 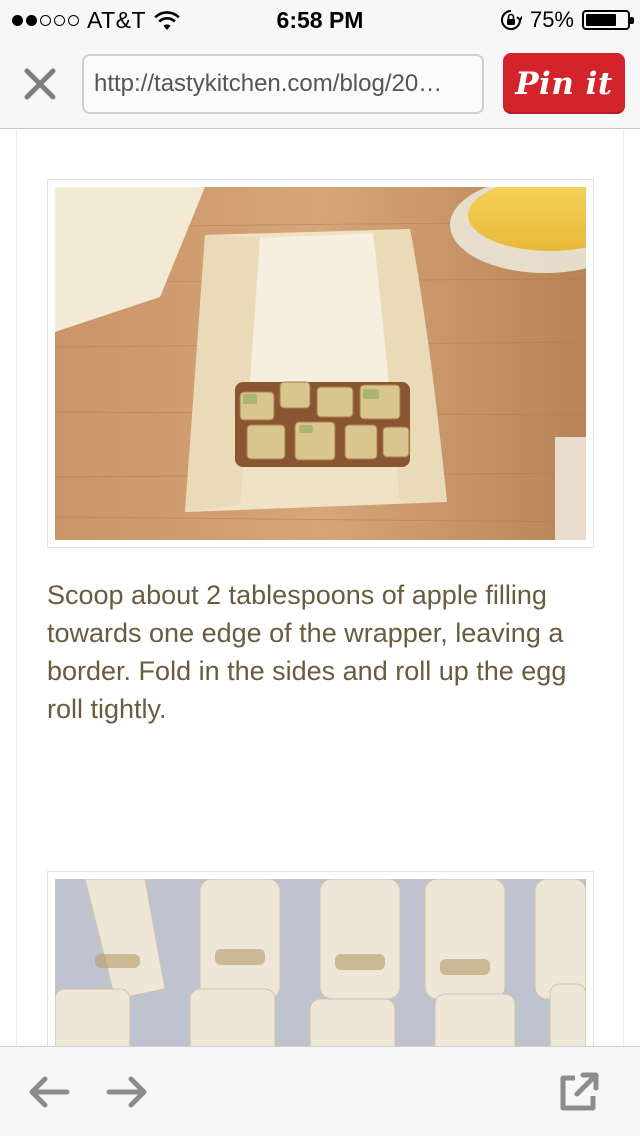 I want to click on browser-toolbar: http://tastykitchen.com/blog/20… Pin it, so click(x=320, y=84).